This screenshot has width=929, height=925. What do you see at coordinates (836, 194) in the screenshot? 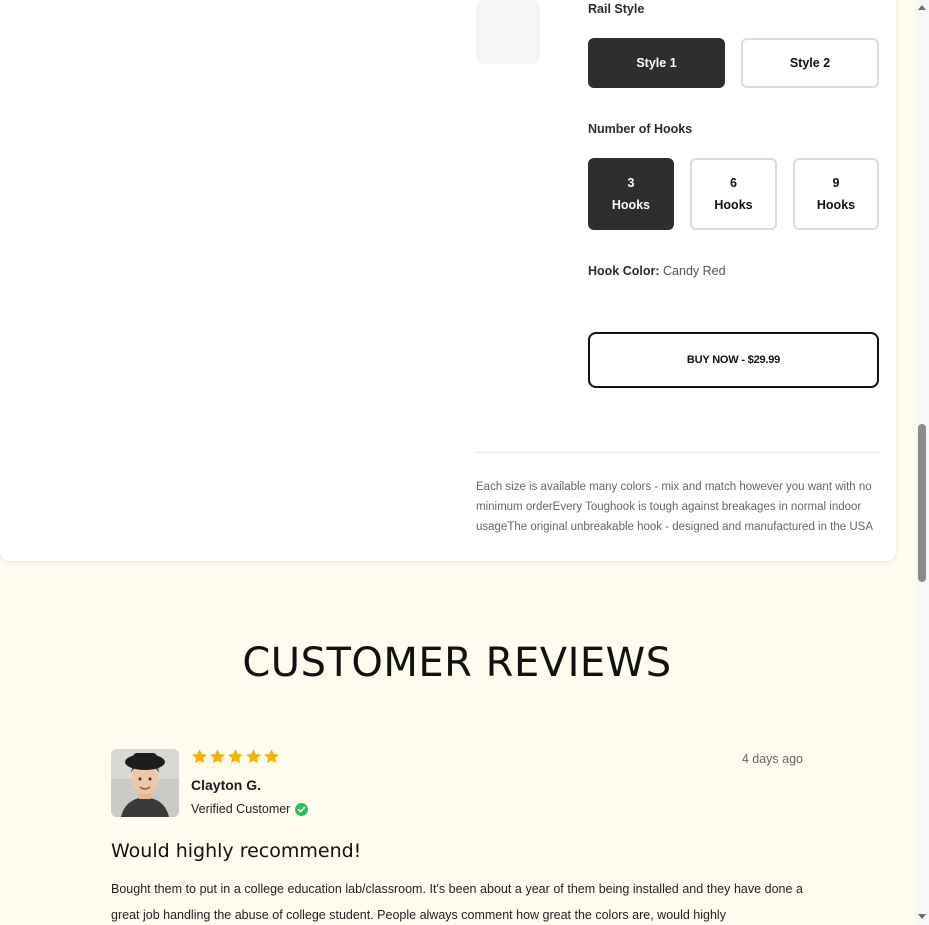
I see `hooks-9-button: 9 Hooks` at bounding box center [836, 194].